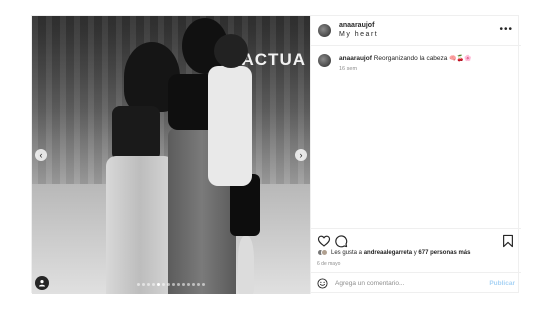 The image size is (550, 309). Describe the element at coordinates (405, 283) in the screenshot. I see `comment-input` at that location.